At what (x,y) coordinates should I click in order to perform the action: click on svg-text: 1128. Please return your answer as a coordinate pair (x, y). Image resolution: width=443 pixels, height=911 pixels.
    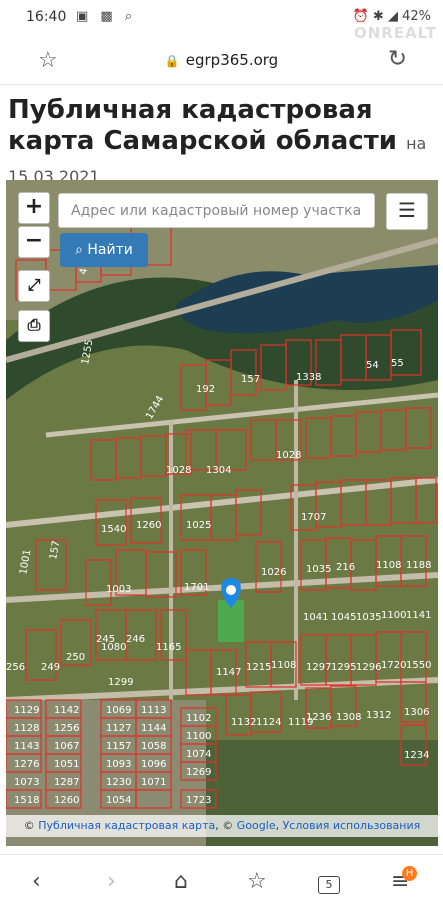
    Looking at the image, I should click on (26, 728).